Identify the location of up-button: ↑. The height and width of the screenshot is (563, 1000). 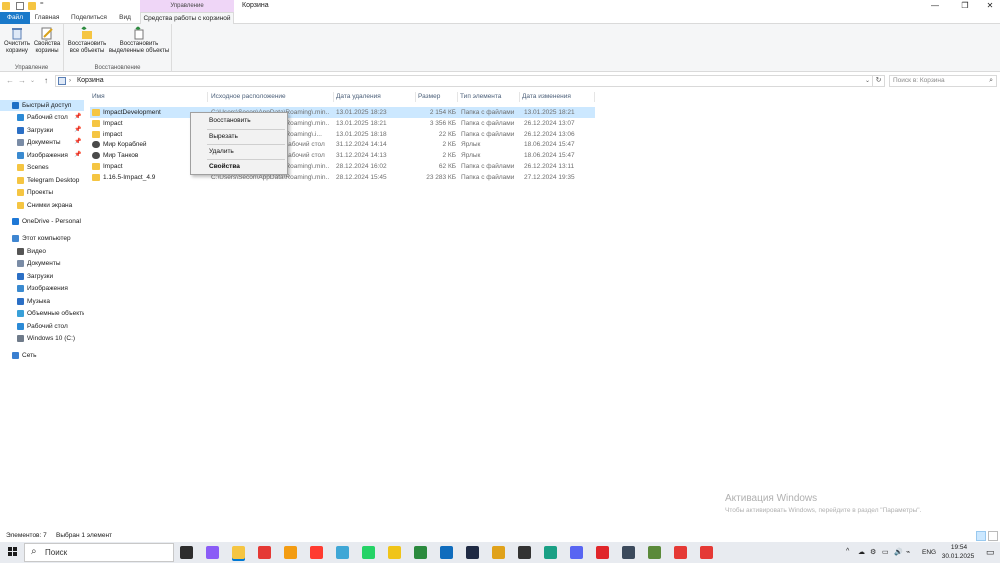
(46, 80).